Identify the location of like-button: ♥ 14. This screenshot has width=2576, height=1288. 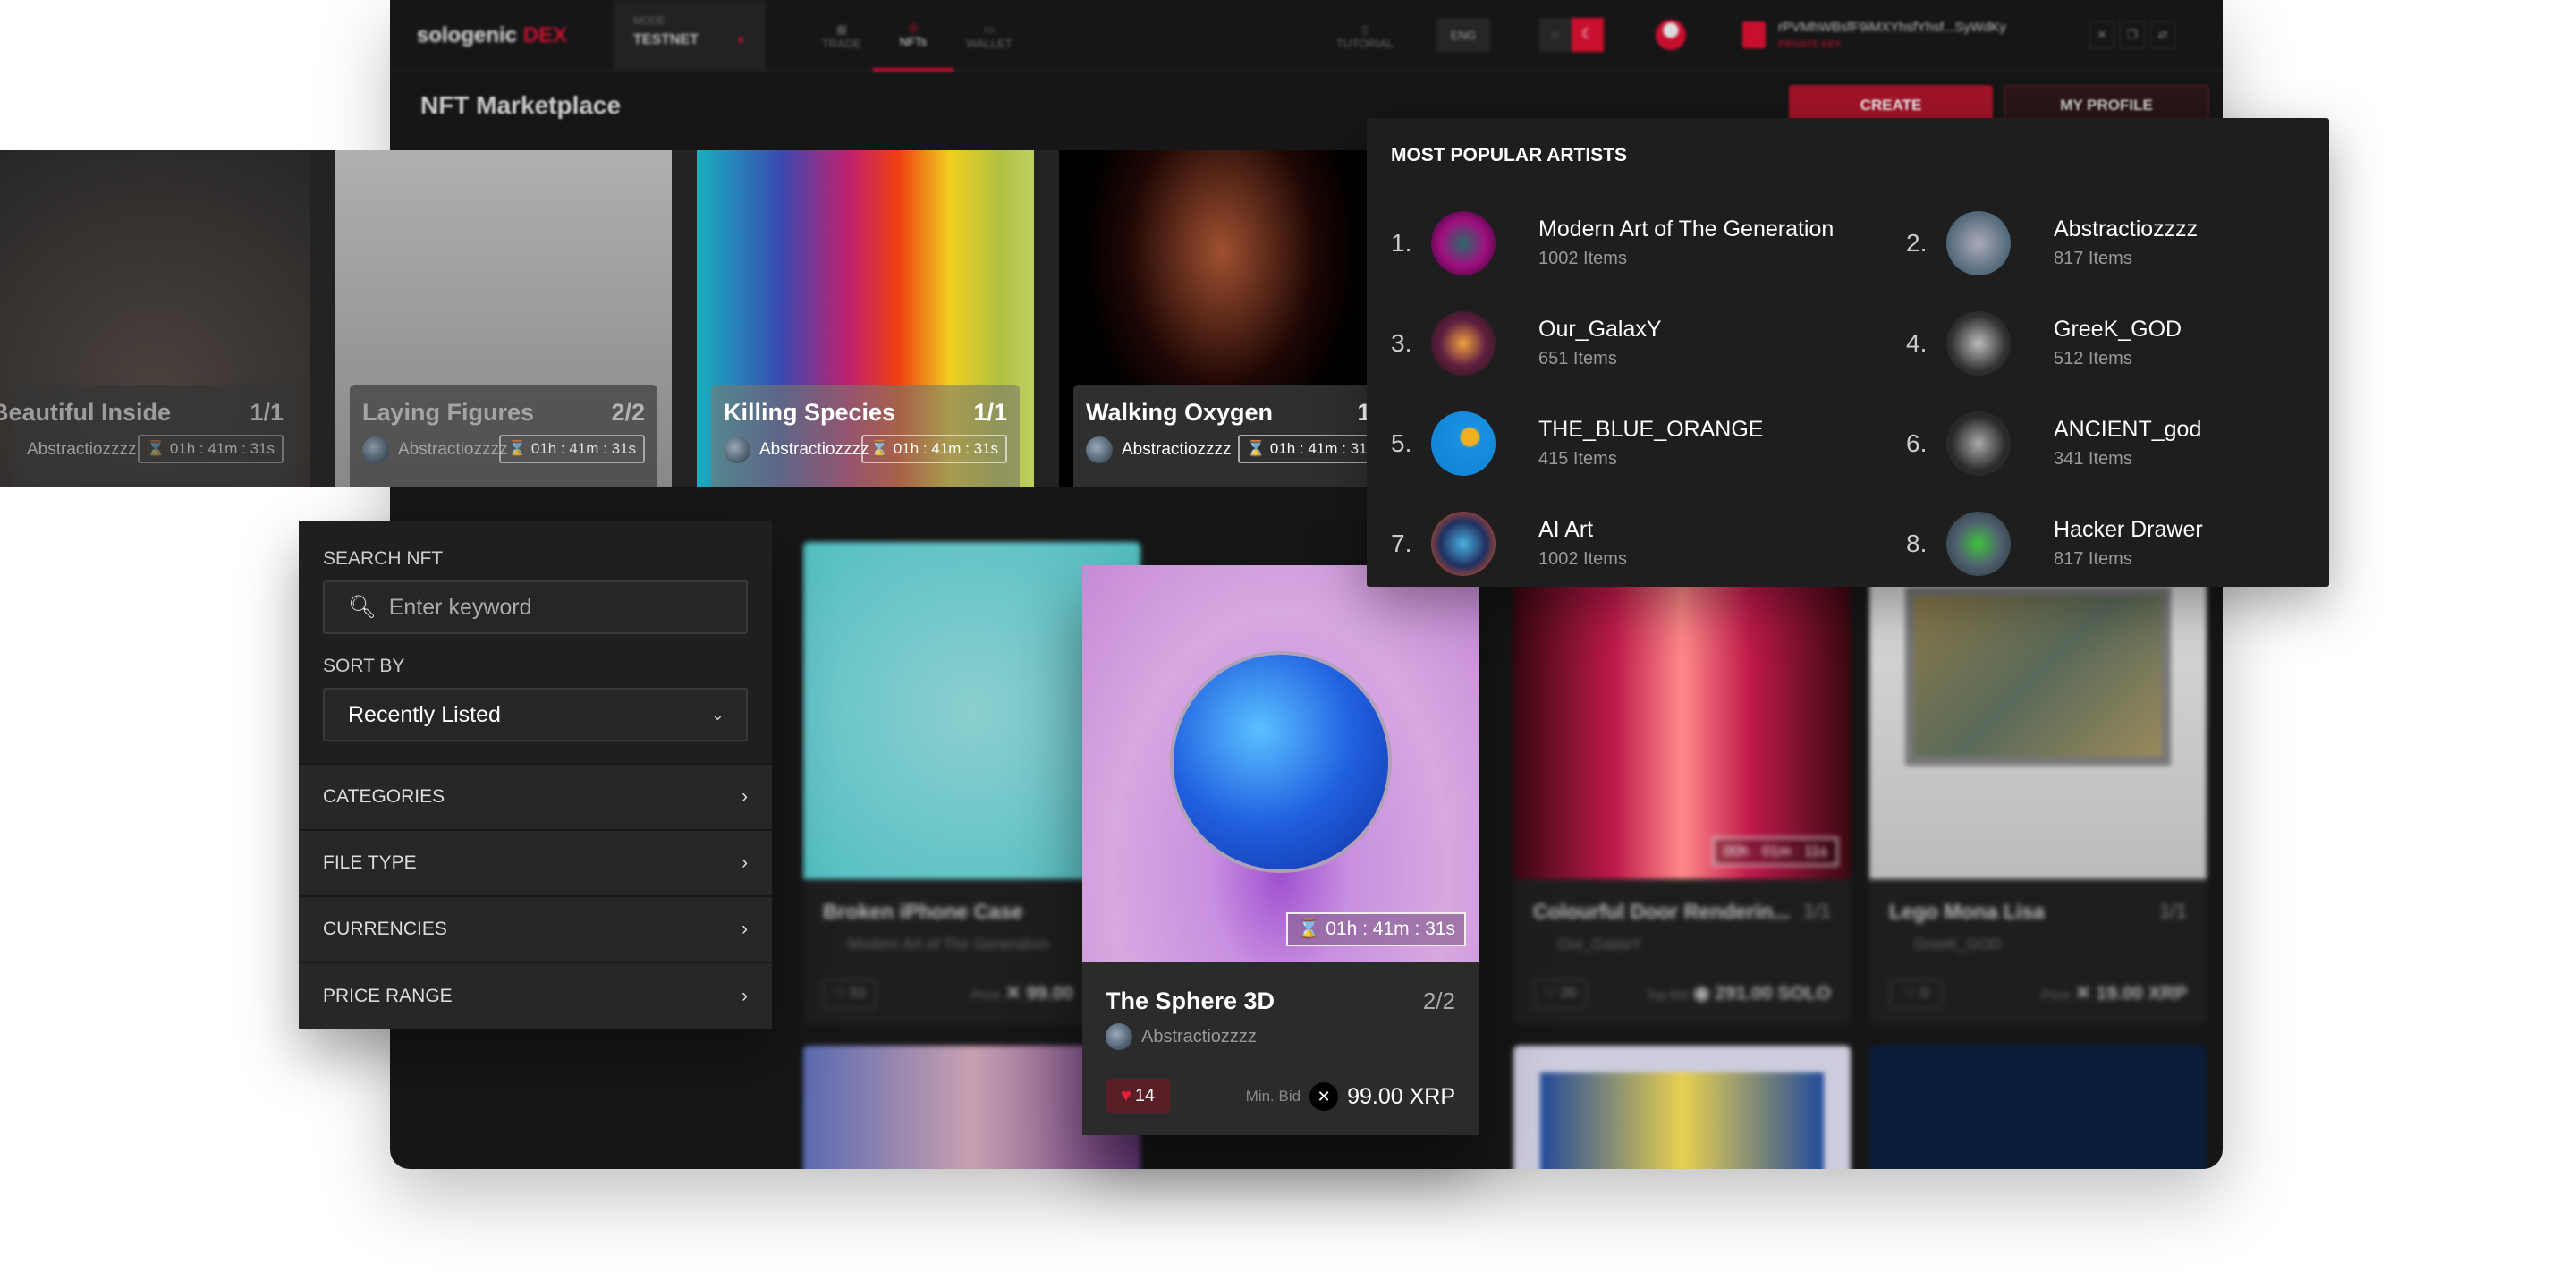
(1138, 1096).